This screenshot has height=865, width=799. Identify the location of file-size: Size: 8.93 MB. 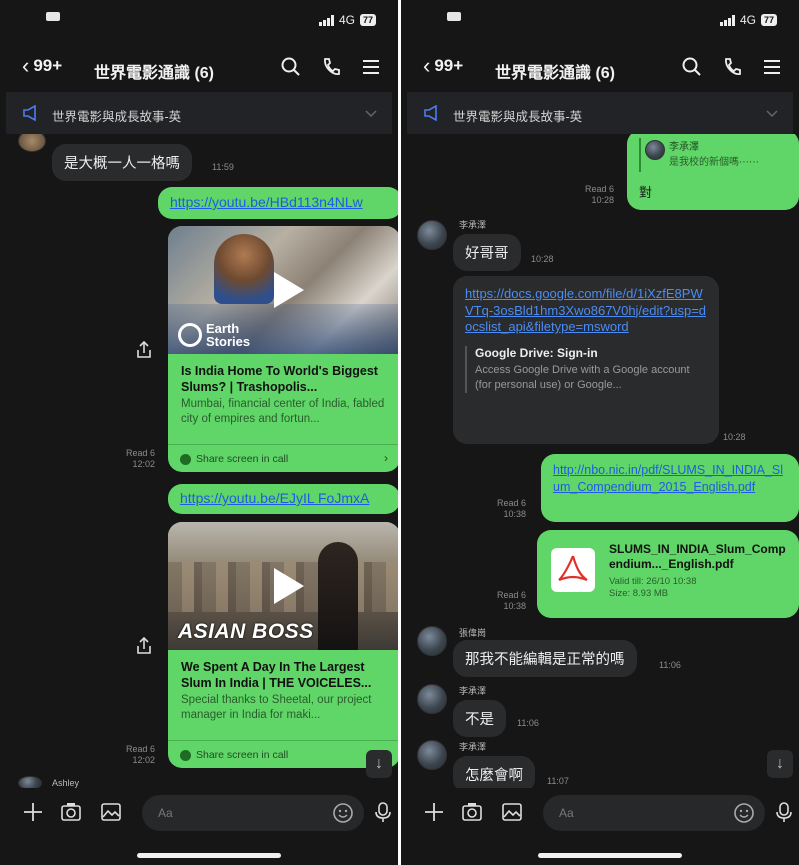
(639, 593).